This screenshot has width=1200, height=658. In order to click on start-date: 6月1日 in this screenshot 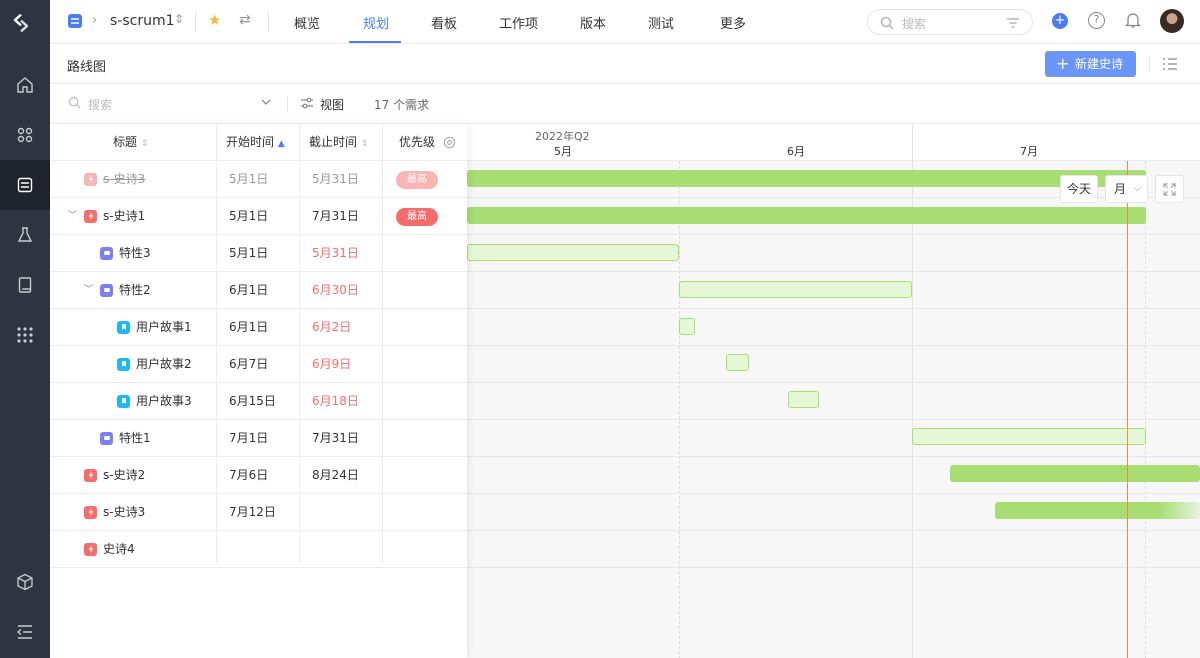, I will do `click(249, 327)`.